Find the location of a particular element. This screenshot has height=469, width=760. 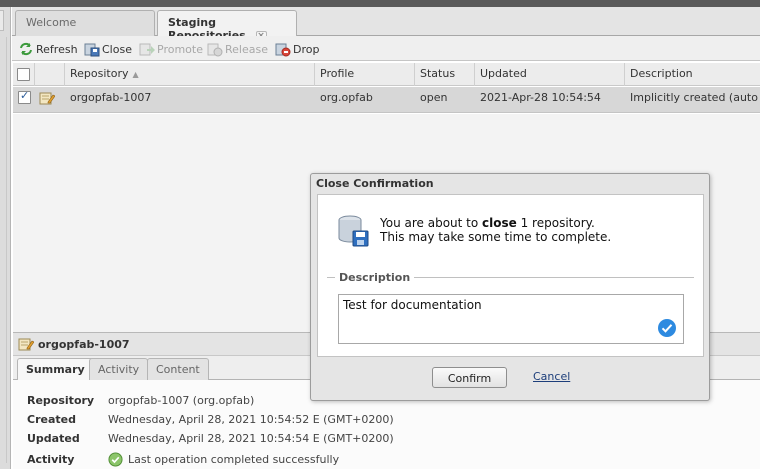

field-label: Repository is located at coordinates (61, 400).